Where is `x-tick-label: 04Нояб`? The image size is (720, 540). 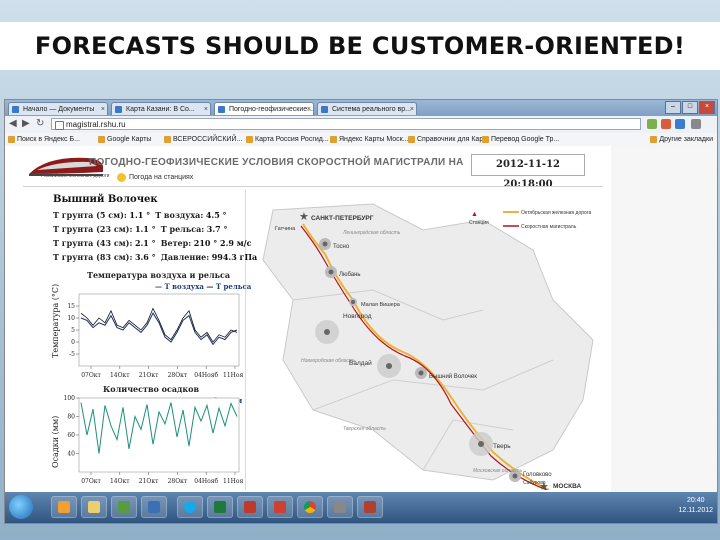 x-tick-label: 04Нояб is located at coordinates (206, 375).